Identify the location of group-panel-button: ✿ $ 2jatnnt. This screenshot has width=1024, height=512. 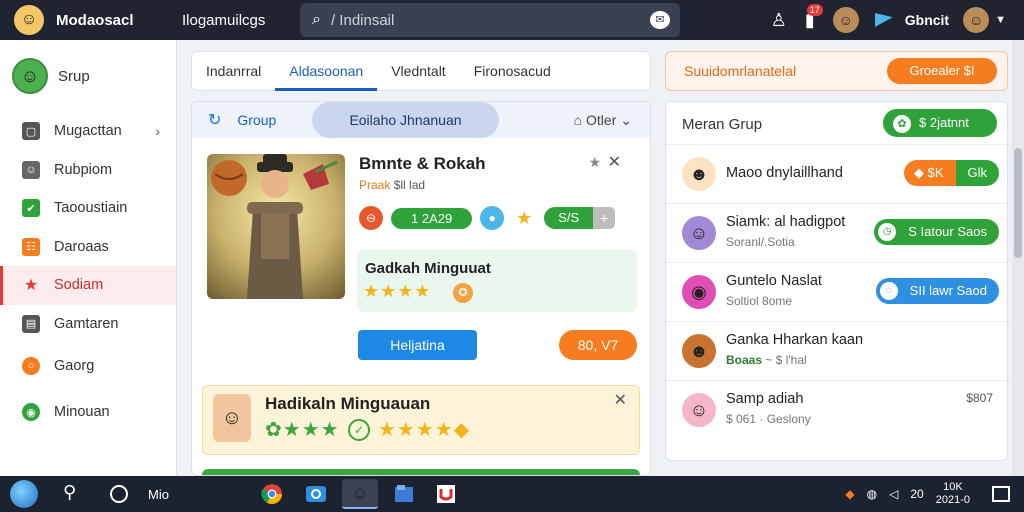
(940, 123).